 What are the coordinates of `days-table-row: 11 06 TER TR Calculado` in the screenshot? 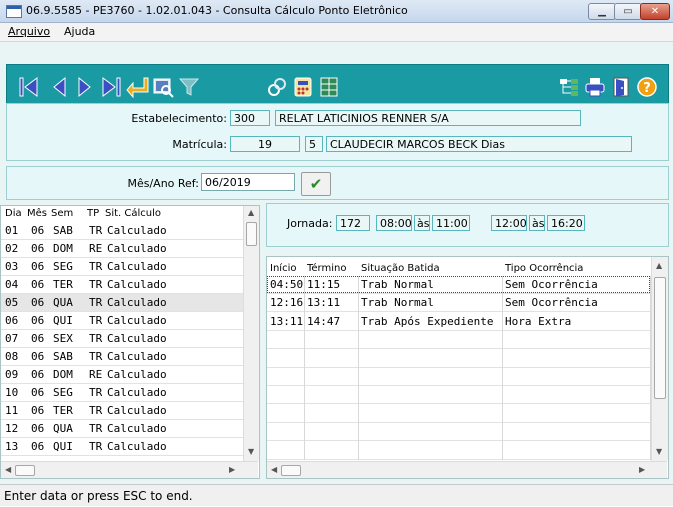 It's located at (122, 411).